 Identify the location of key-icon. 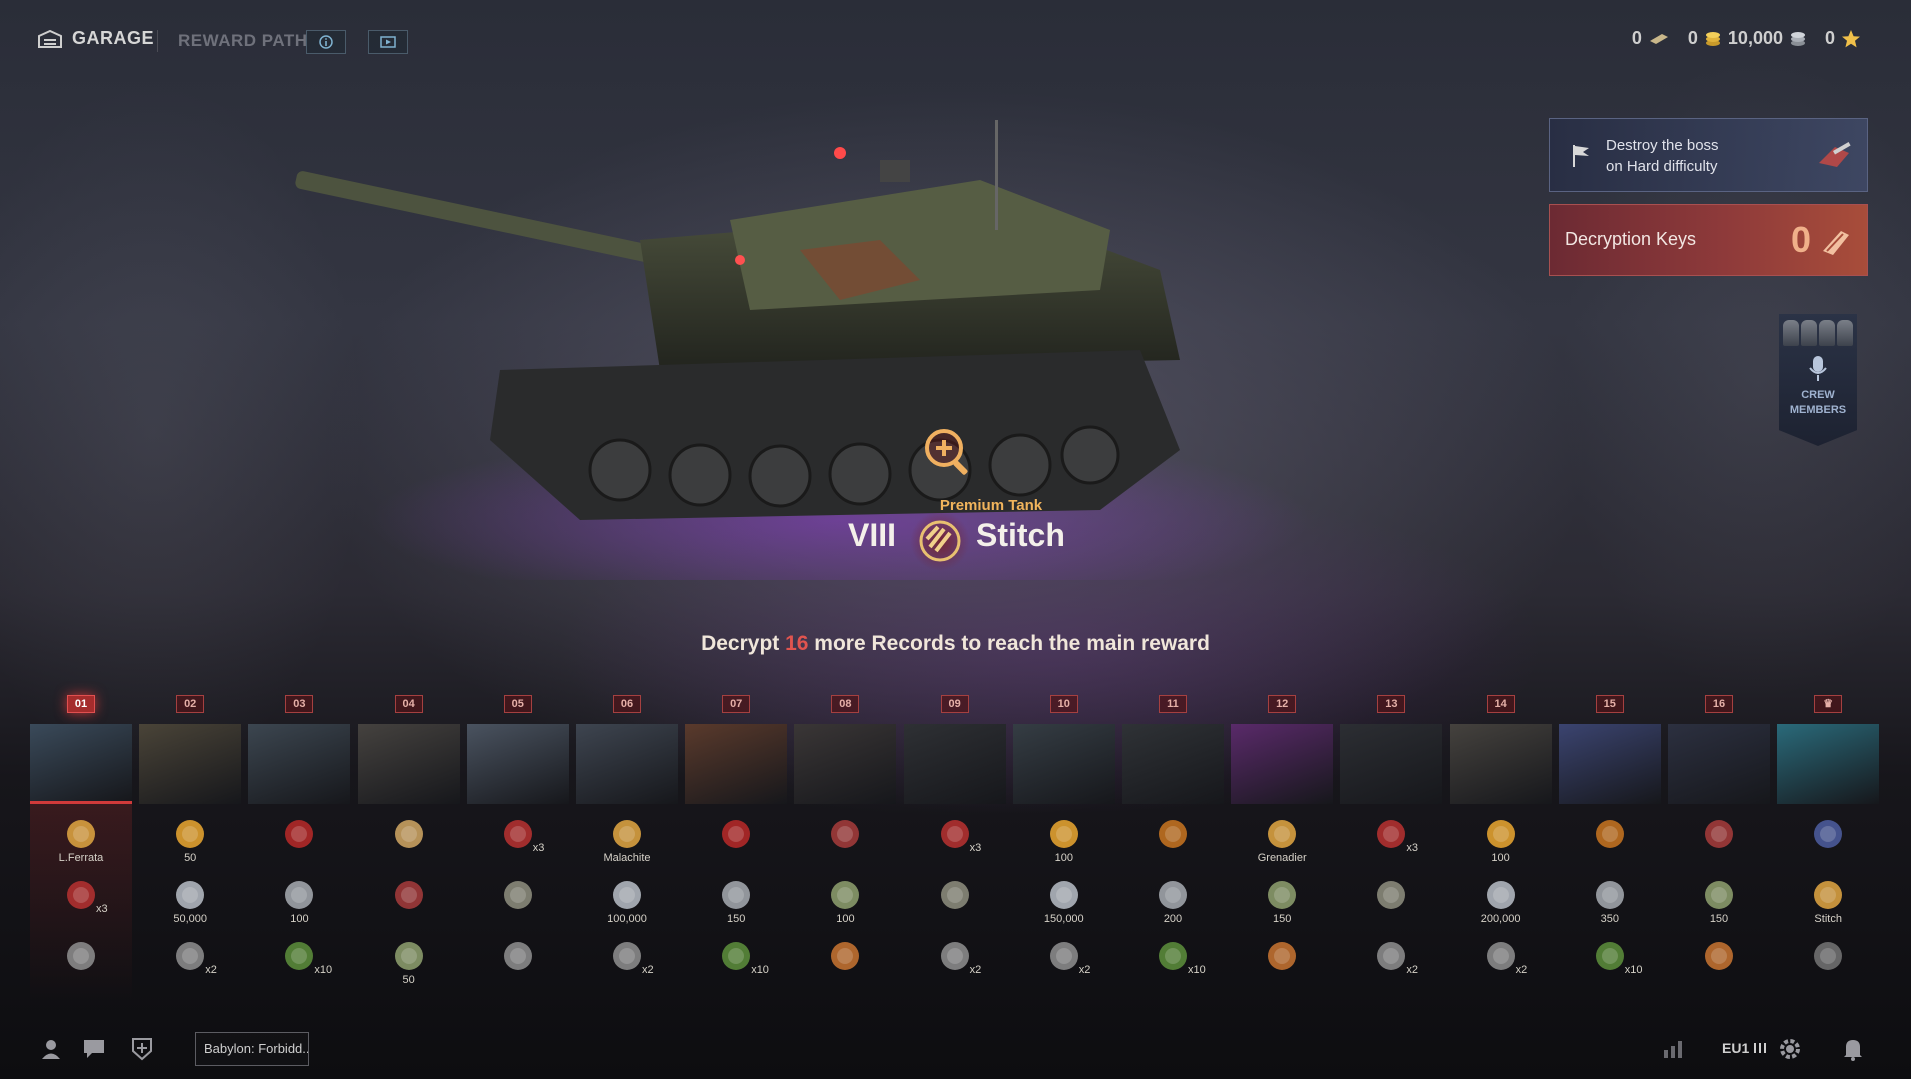
(1836, 243).